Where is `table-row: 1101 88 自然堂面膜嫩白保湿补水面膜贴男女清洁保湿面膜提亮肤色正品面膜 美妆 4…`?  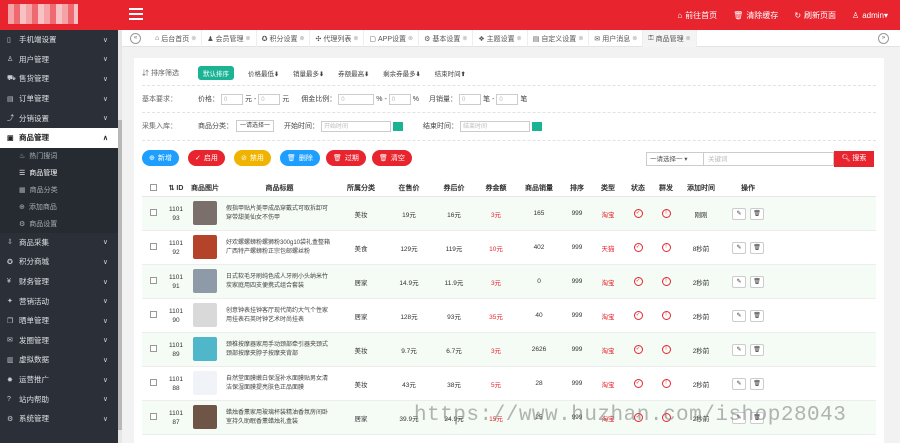 table-row: 1101 88 自然堂面膜嫩白保湿补水面膜贴男女清洁保湿面膜提亮肤色正品面膜 美妆 4… is located at coordinates (509, 384).